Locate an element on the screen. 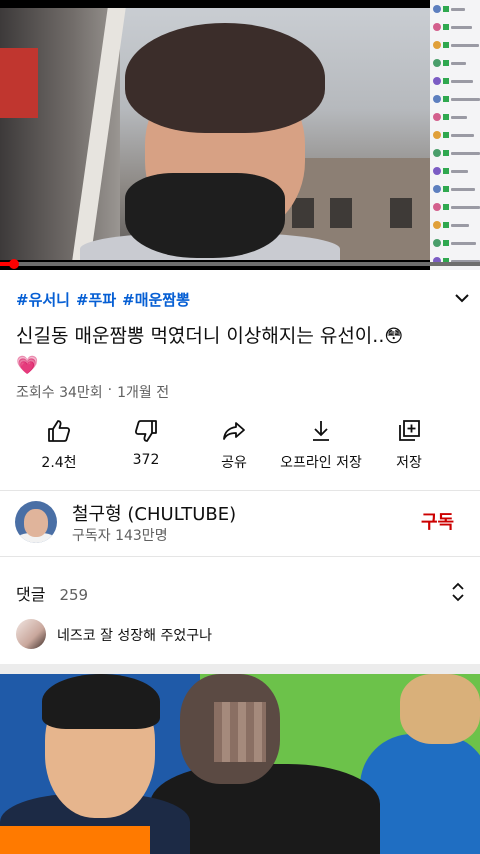 The image size is (480, 854). upload-age: 1개월 전 is located at coordinates (143, 393).